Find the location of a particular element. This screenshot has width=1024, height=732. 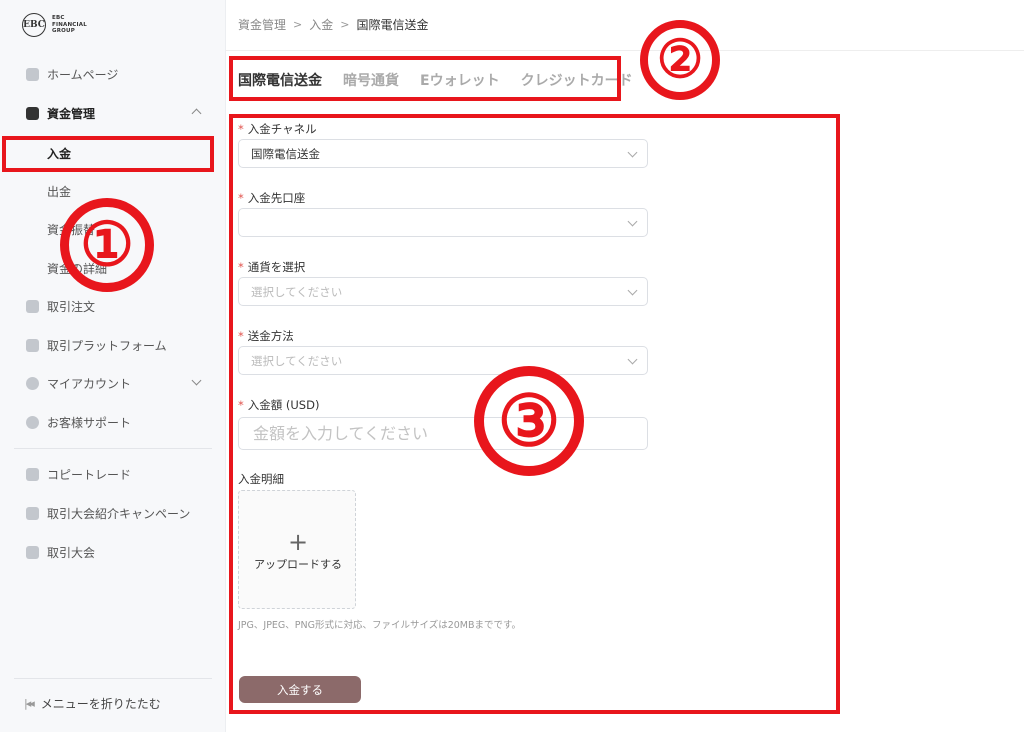

cube-icon is located at coordinates (32, 345).